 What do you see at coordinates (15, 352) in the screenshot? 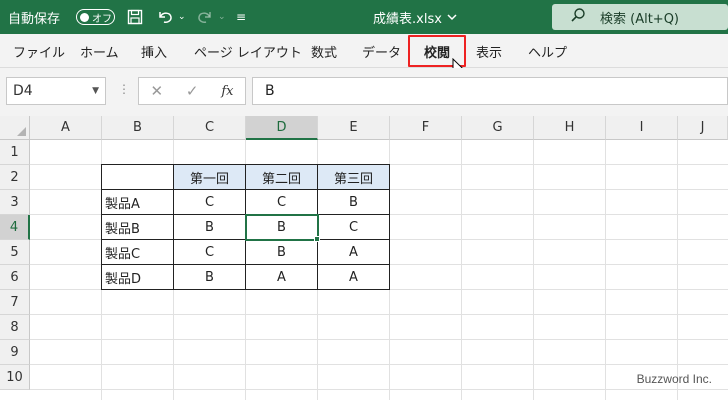
I see `row-header-9: 9` at bounding box center [15, 352].